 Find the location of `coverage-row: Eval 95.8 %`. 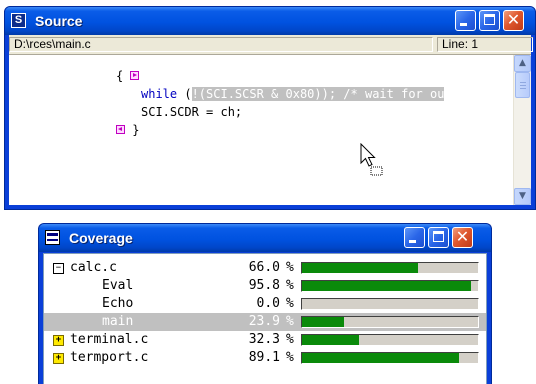

coverage-row: Eval 95.8 % is located at coordinates (265, 286).